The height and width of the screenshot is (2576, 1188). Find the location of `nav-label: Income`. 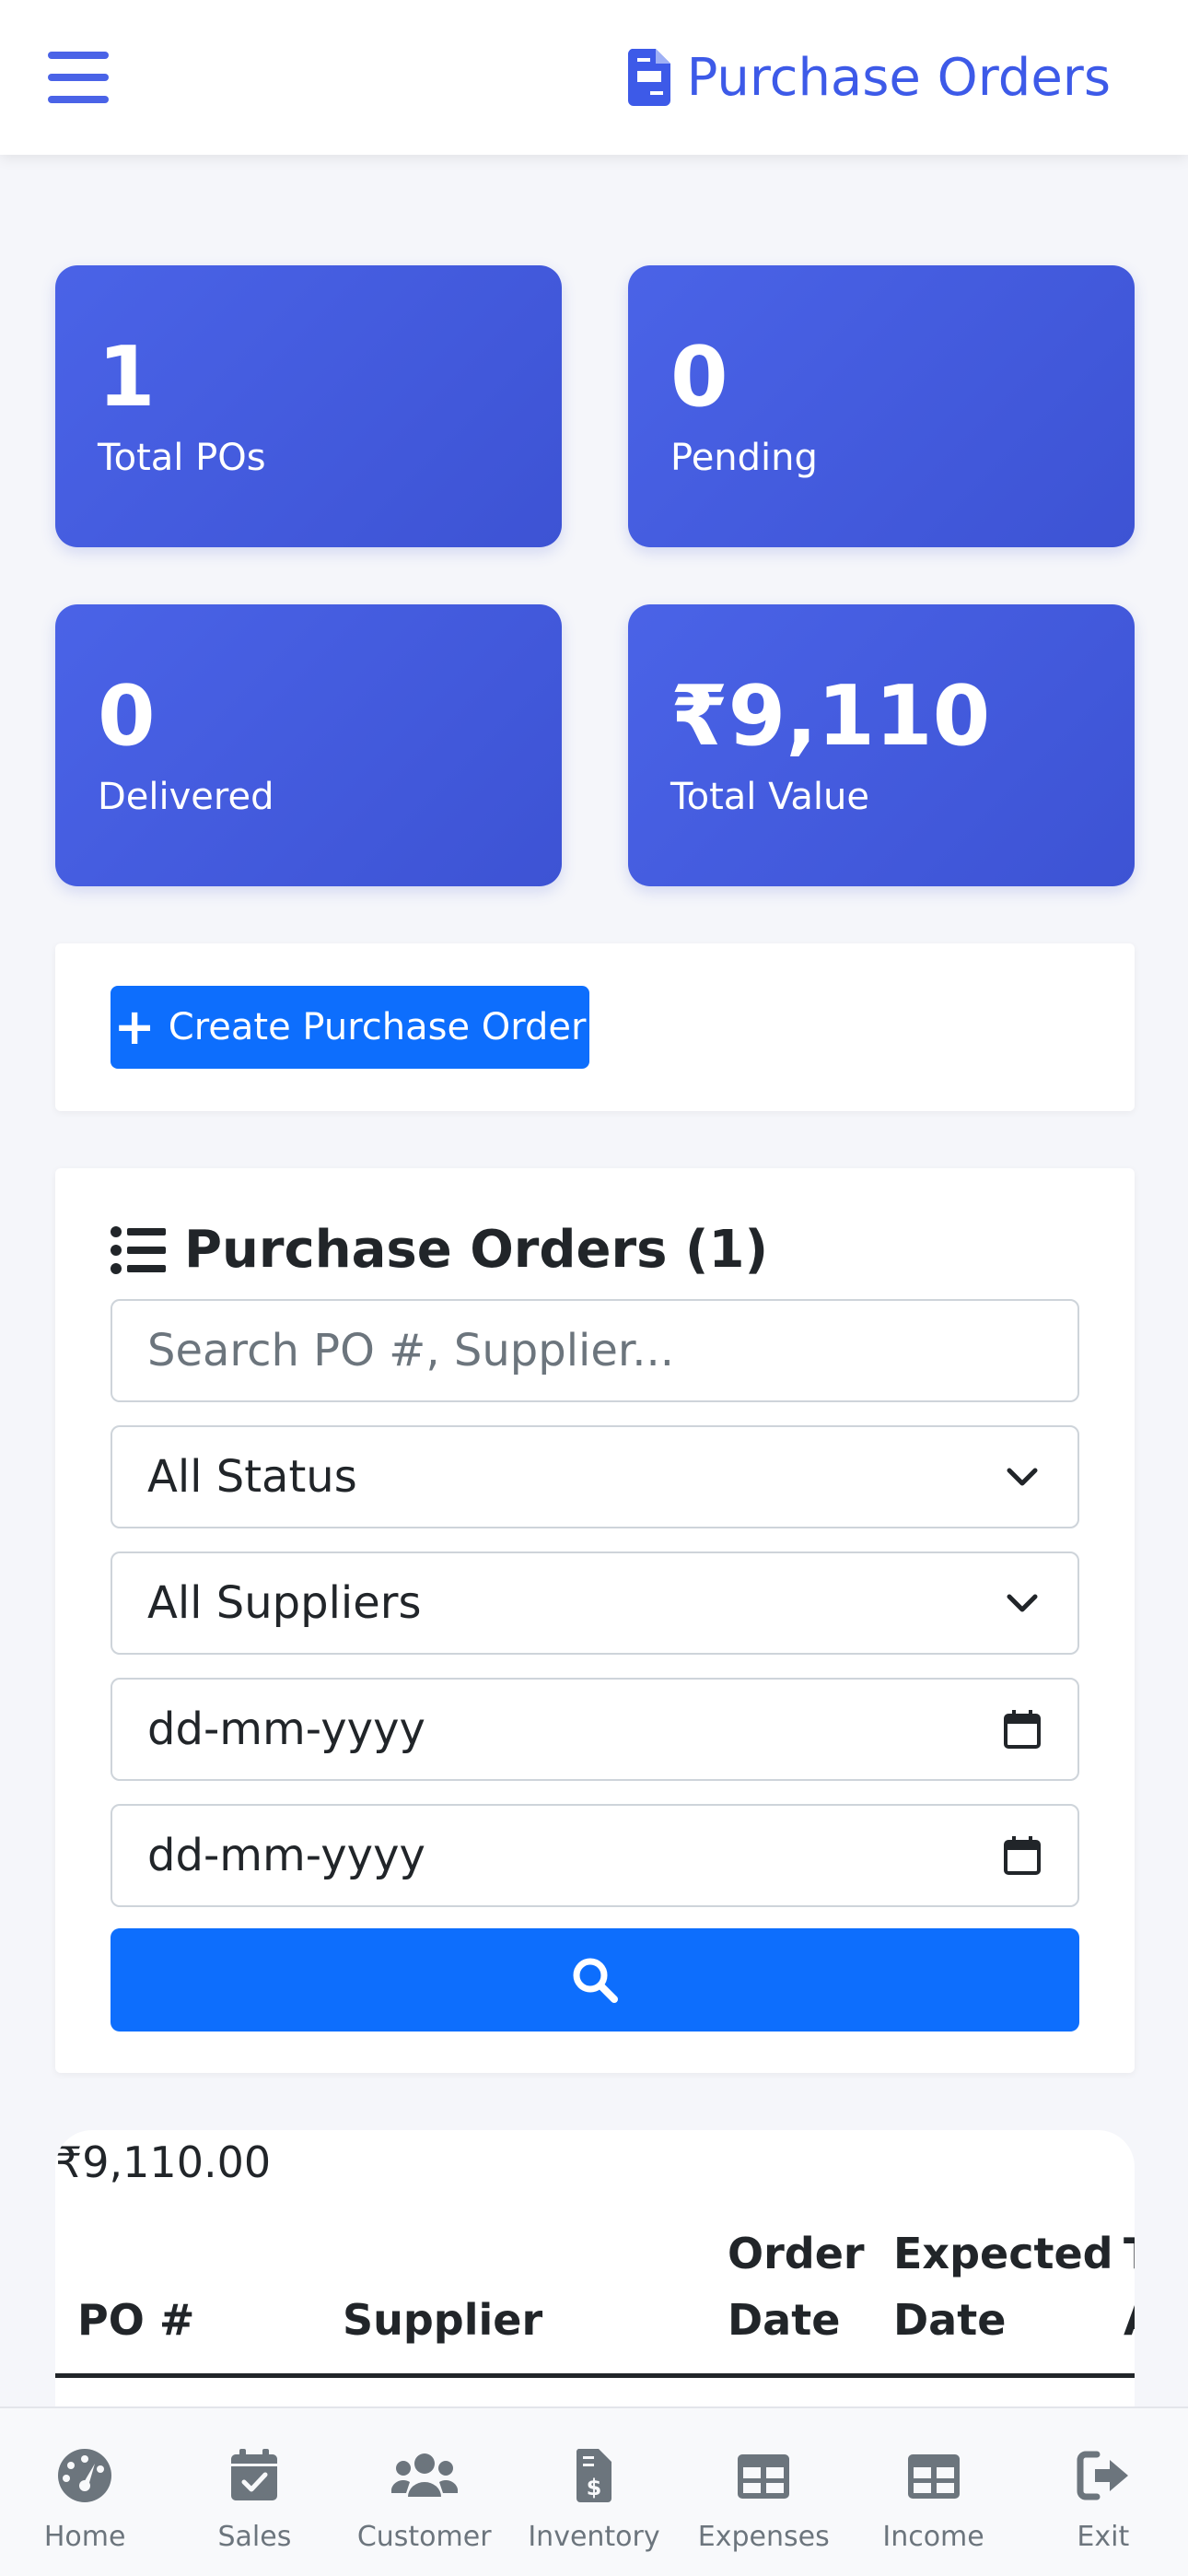

nav-label: Income is located at coordinates (933, 2537).